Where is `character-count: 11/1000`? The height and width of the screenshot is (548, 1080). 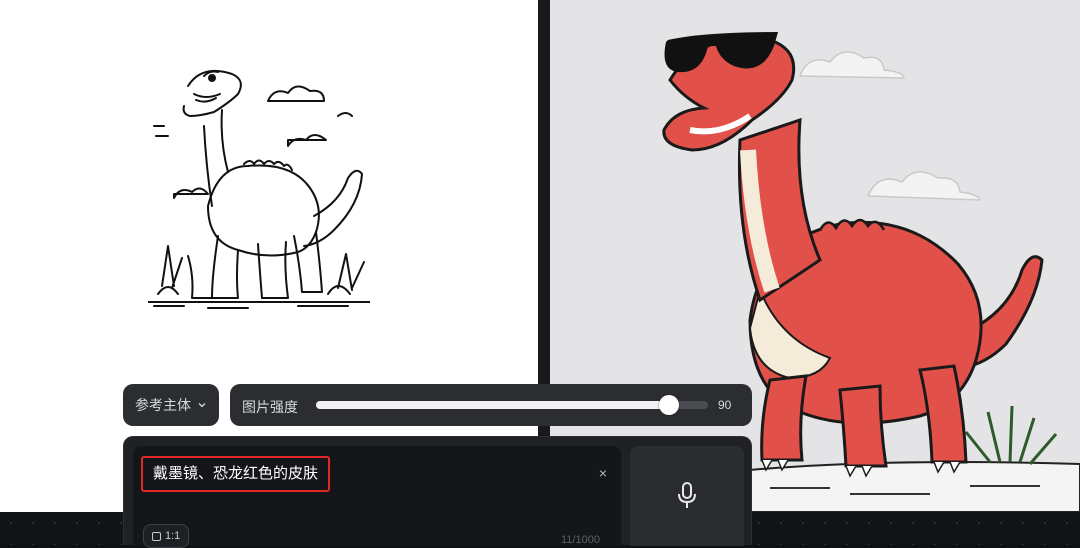
character-count: 11/1000 is located at coordinates (580, 540).